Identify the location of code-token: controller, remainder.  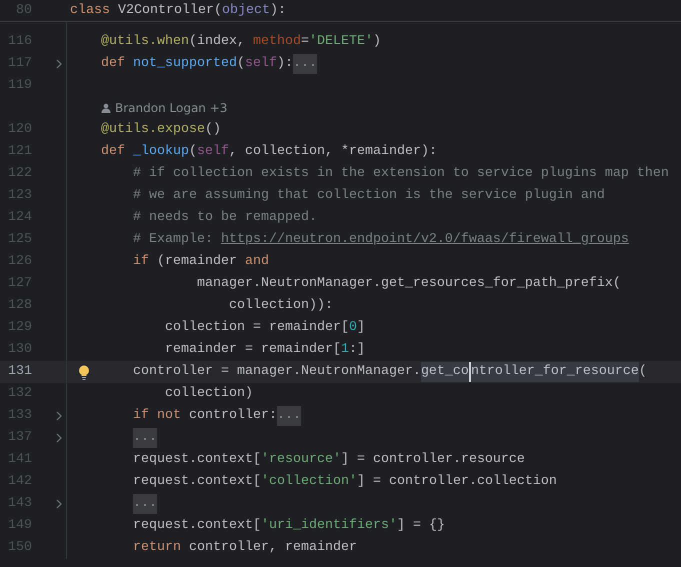
(273, 548).